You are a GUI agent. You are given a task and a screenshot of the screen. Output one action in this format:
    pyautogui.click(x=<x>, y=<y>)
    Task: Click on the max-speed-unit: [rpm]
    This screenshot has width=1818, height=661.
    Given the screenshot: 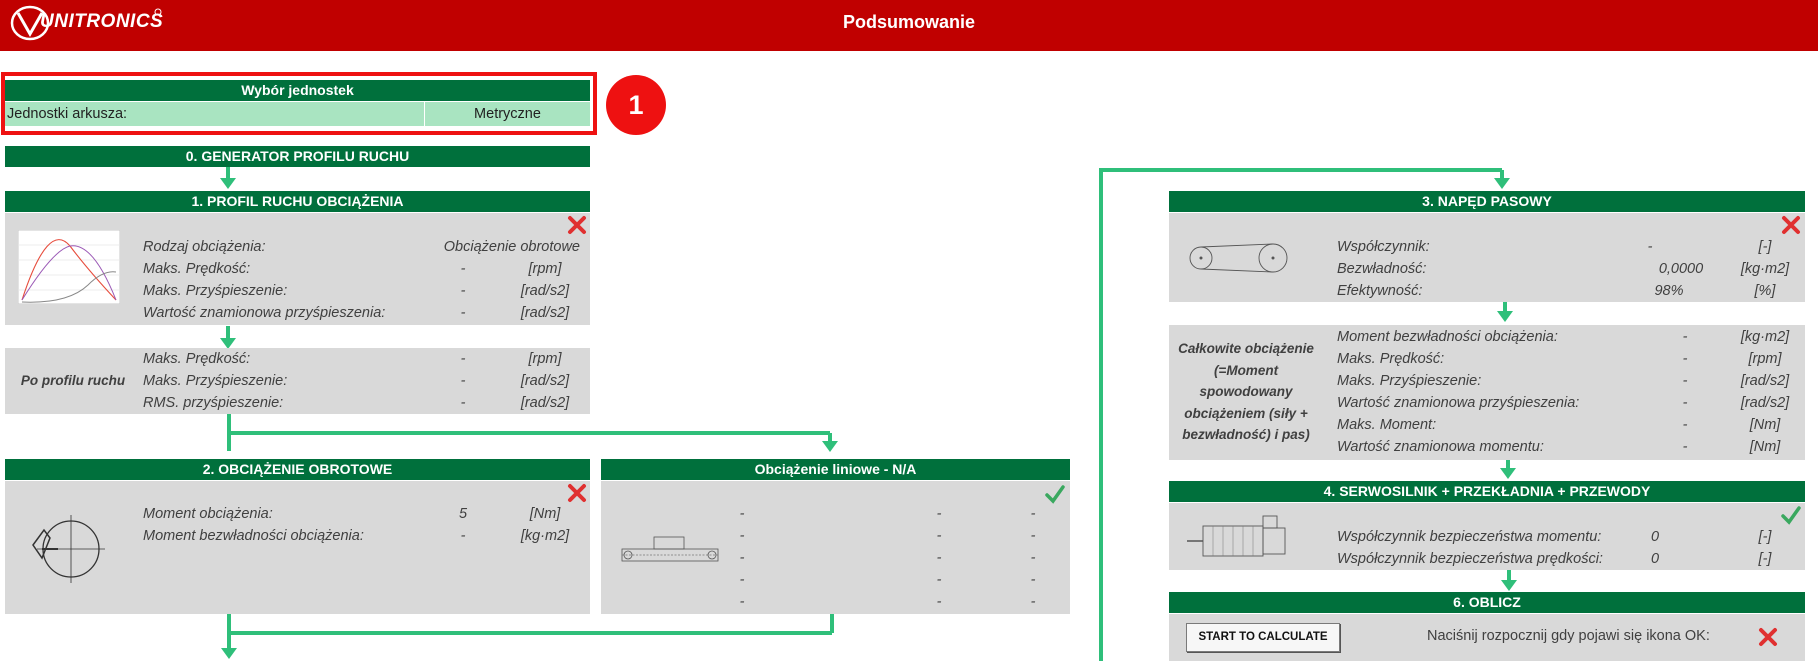 What is the action you would take?
    pyautogui.click(x=545, y=269)
    